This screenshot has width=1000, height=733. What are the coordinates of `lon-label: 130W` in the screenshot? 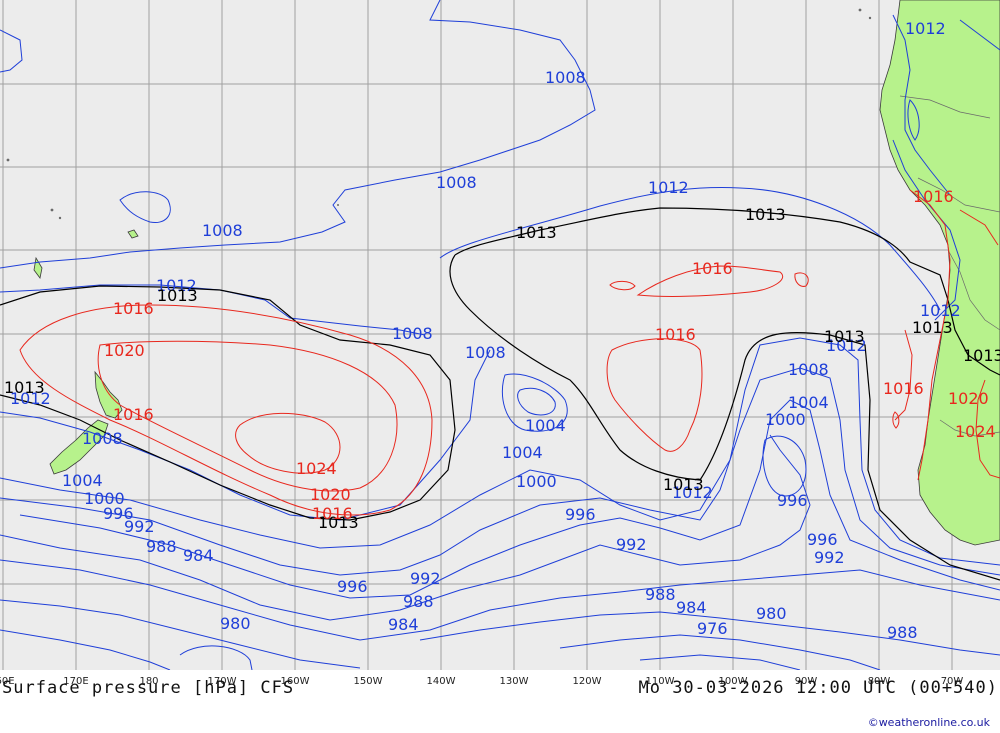 It's located at (514, 681).